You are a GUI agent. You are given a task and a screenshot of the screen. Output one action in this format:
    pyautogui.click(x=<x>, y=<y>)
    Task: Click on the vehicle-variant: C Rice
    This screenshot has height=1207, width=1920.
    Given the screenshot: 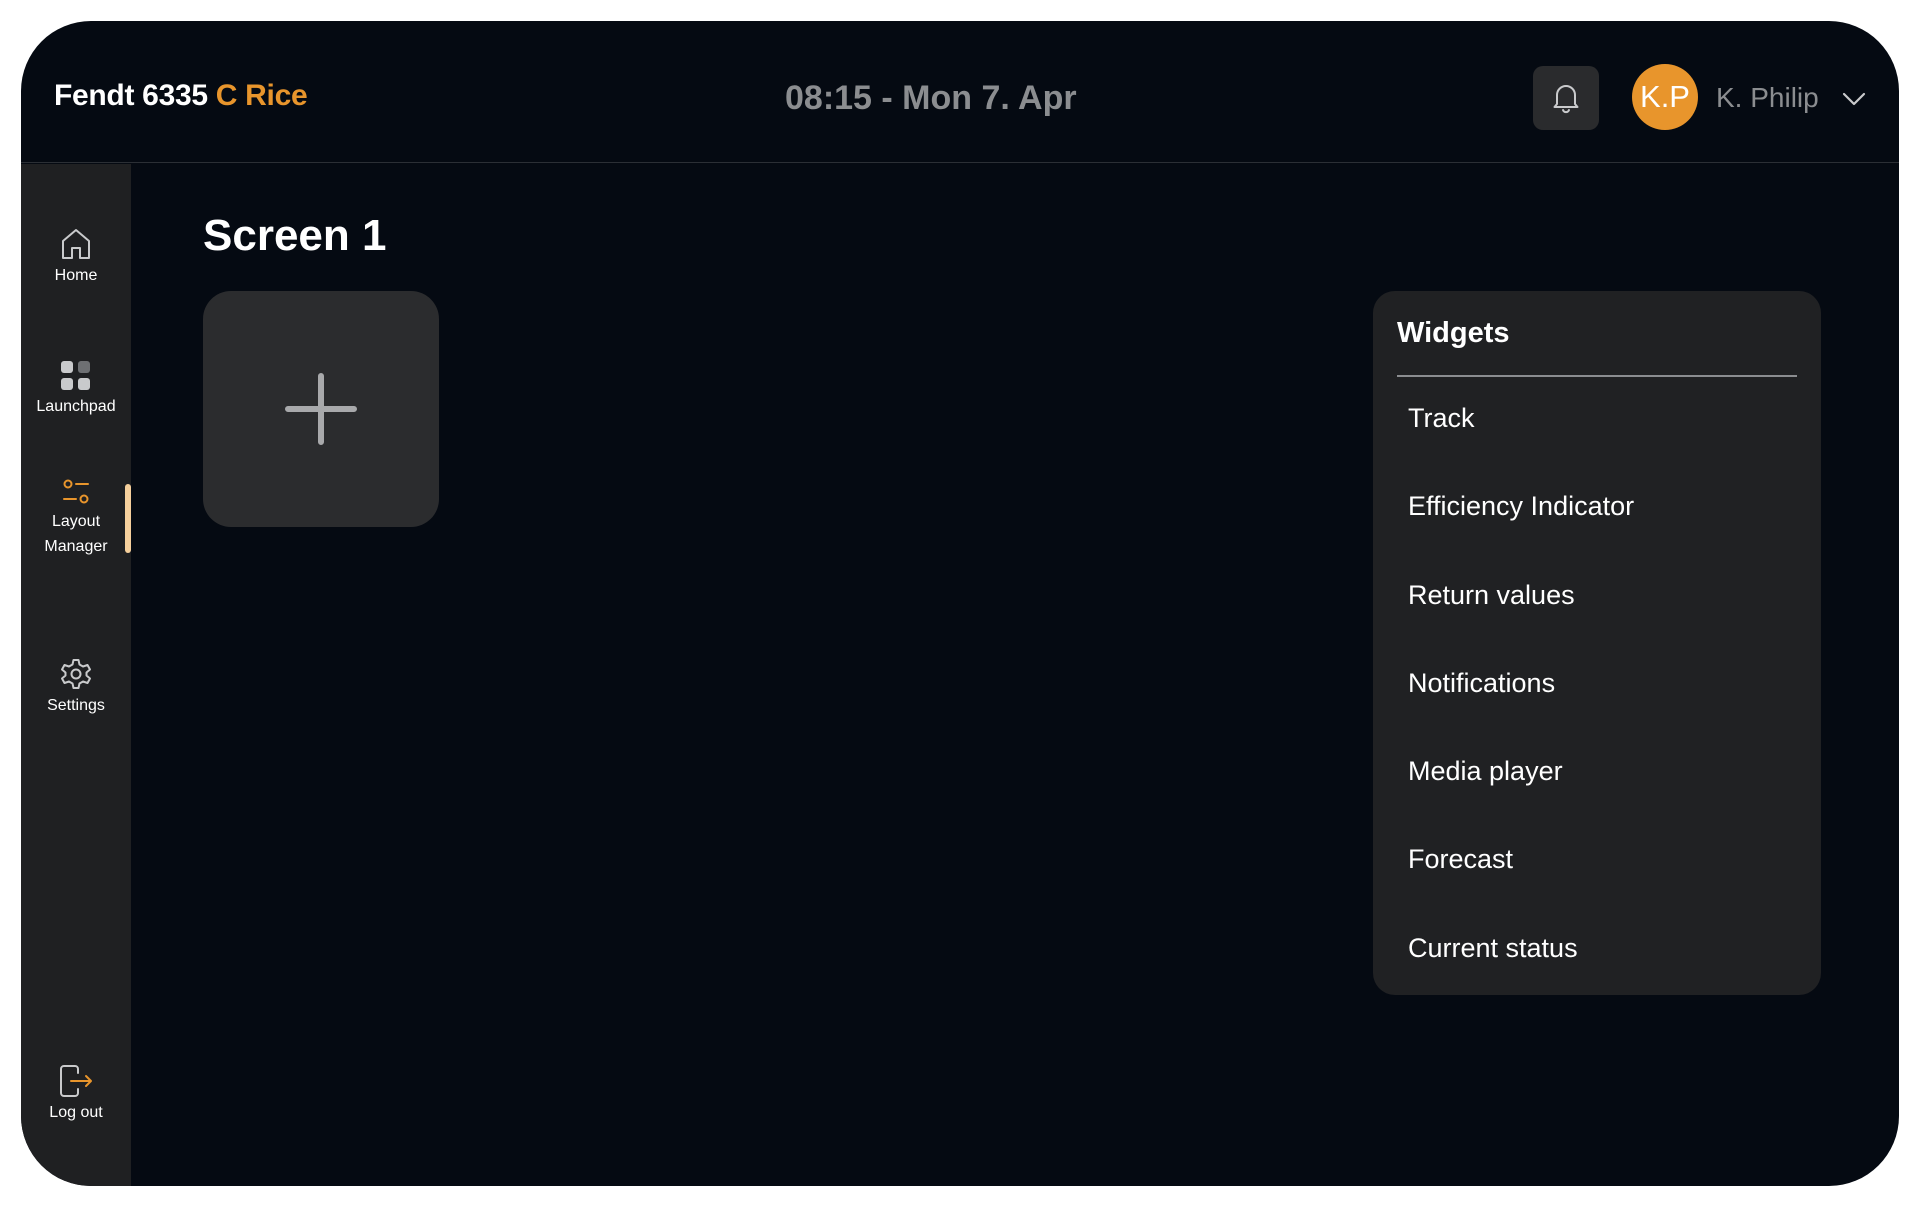 What is the action you would take?
    pyautogui.click(x=261, y=95)
    